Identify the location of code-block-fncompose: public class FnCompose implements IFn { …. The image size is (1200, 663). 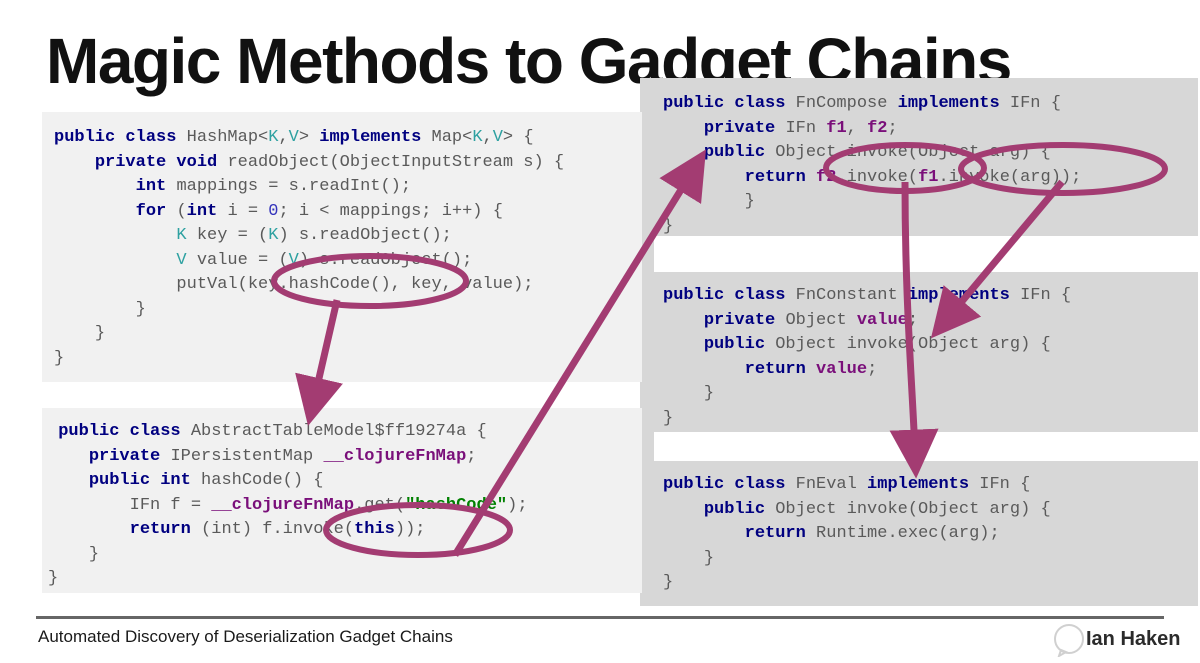
(925, 157).